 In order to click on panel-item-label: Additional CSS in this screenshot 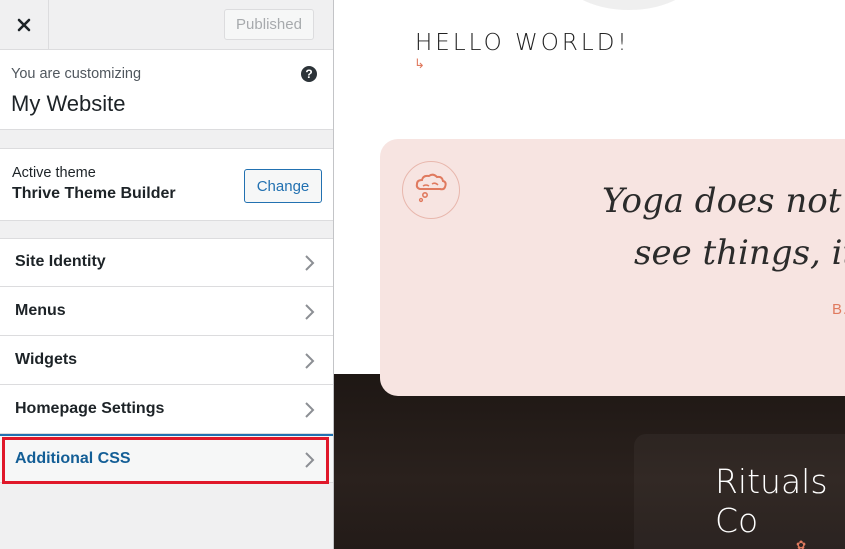, I will do `click(73, 458)`.